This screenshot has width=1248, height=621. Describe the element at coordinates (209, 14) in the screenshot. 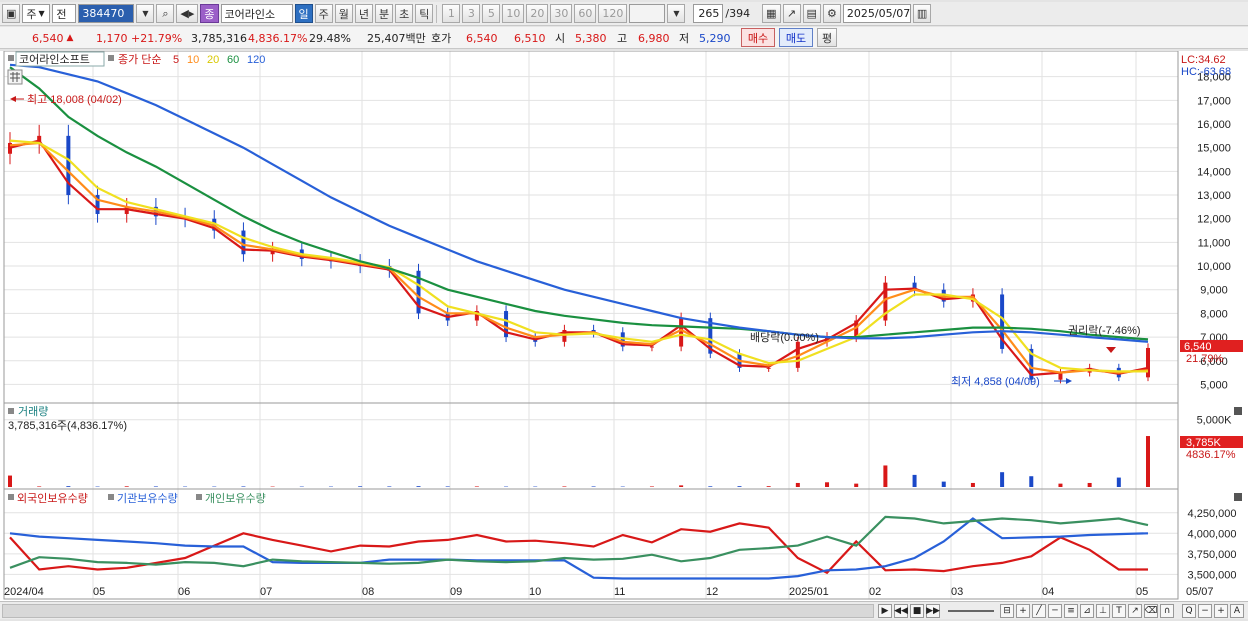

I see `badge-text: 종` at that location.